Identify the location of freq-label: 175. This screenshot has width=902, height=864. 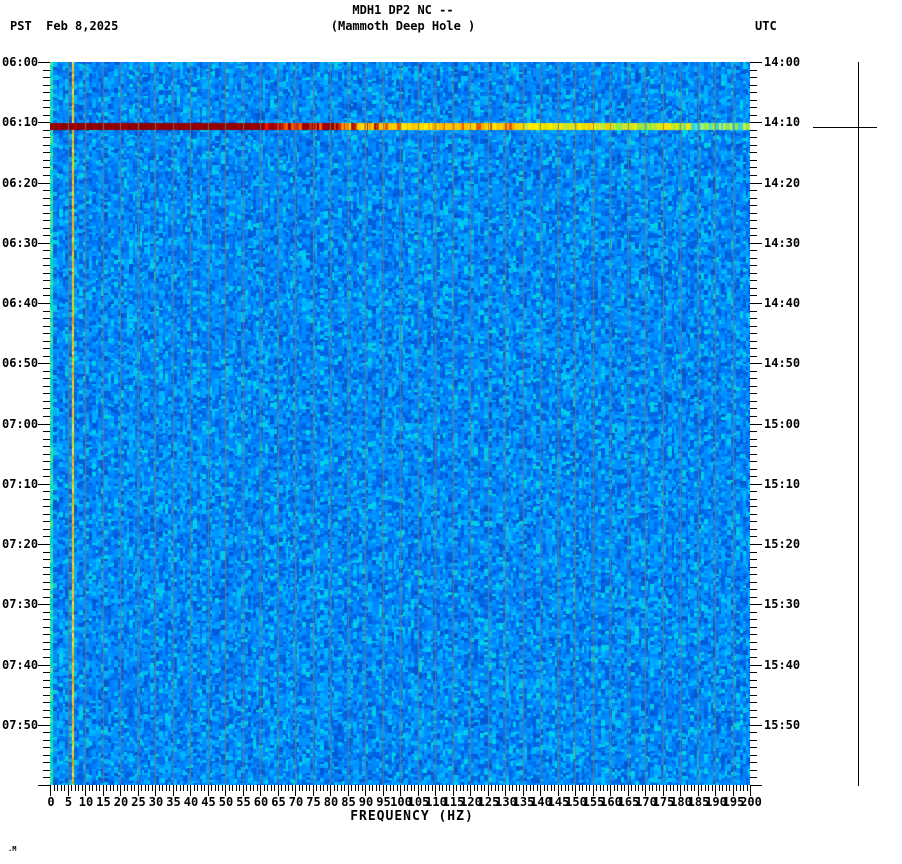
(663, 802).